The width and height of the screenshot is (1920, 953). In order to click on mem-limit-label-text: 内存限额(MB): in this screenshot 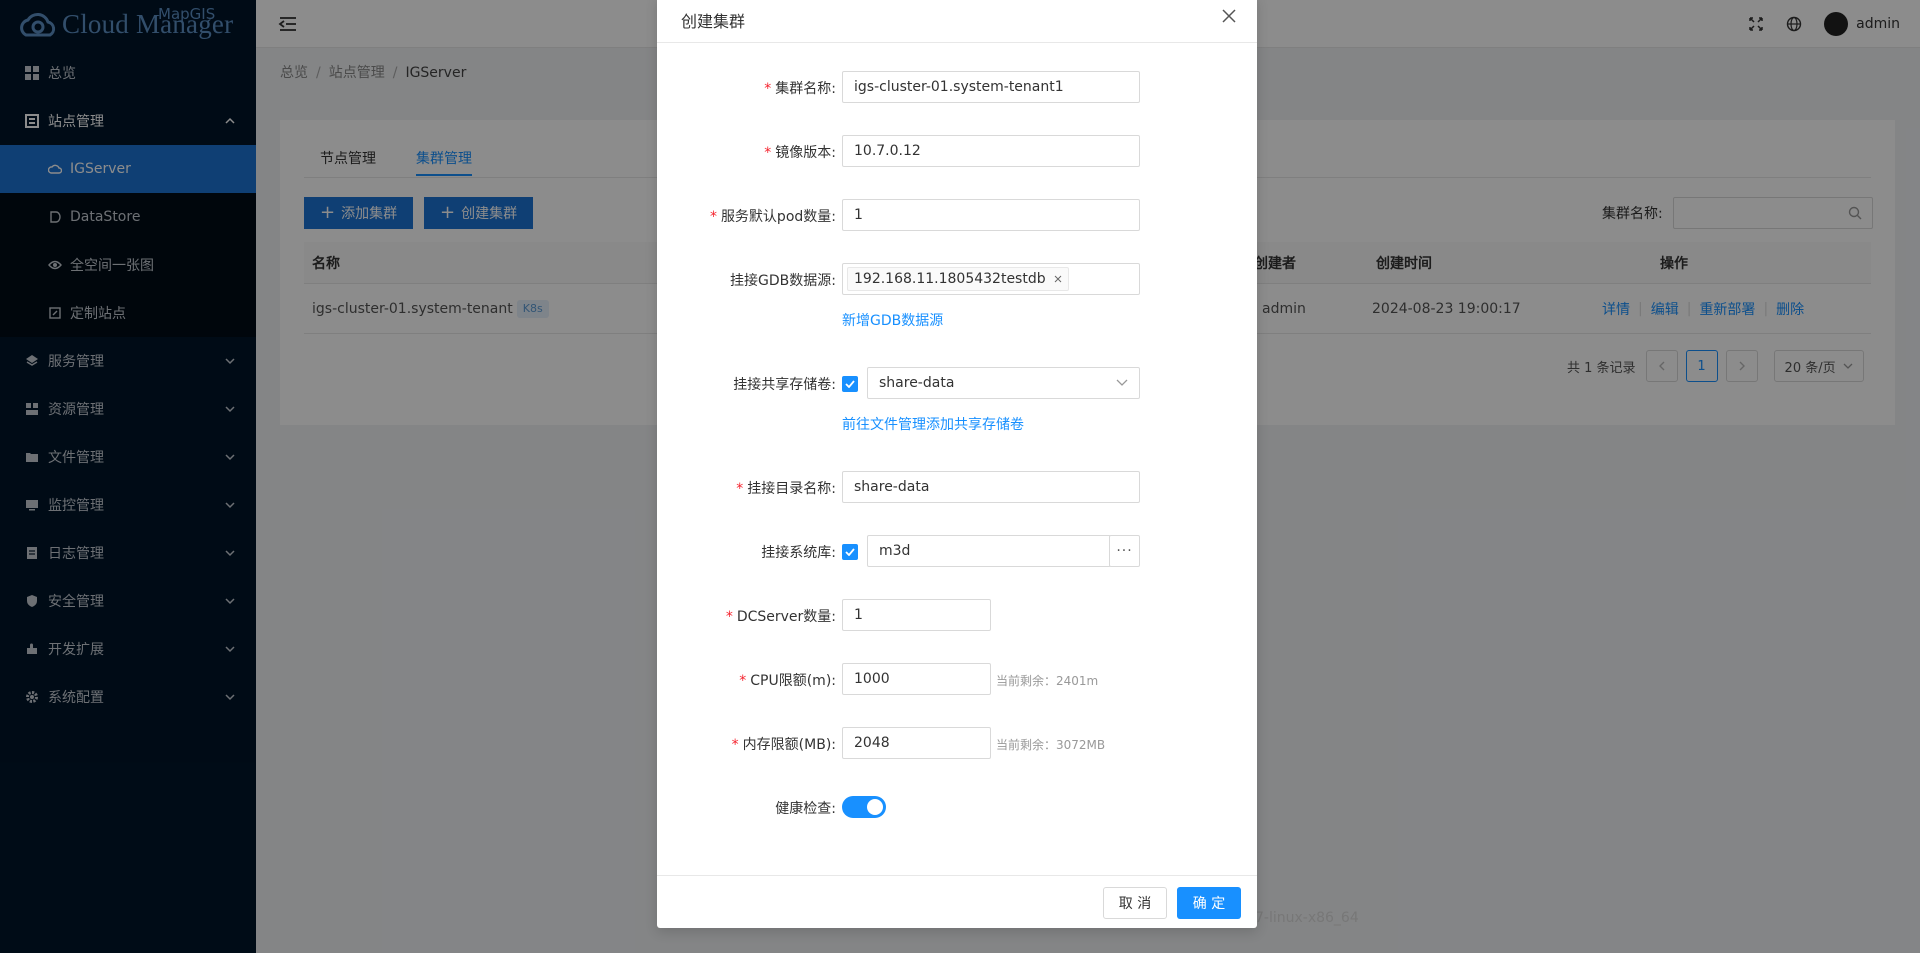, I will do `click(789, 745)`.